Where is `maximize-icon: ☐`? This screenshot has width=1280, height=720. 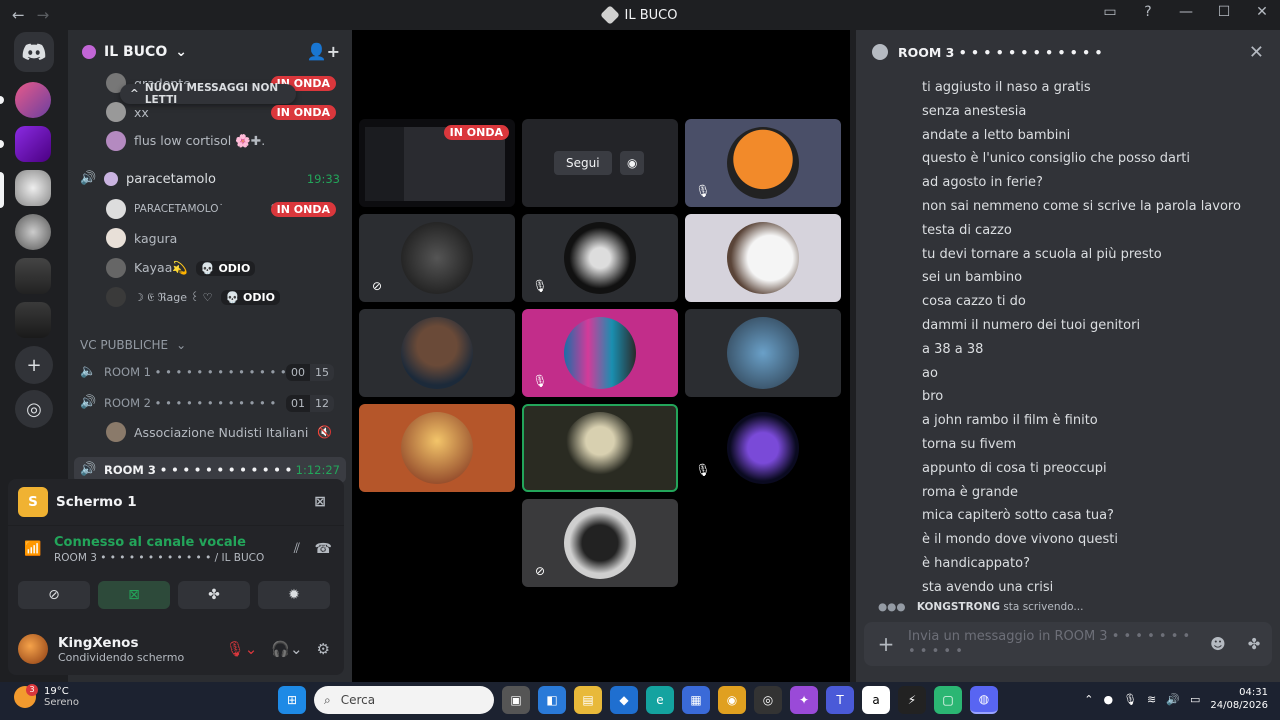
maximize-icon: ☐ is located at coordinates (1224, 12).